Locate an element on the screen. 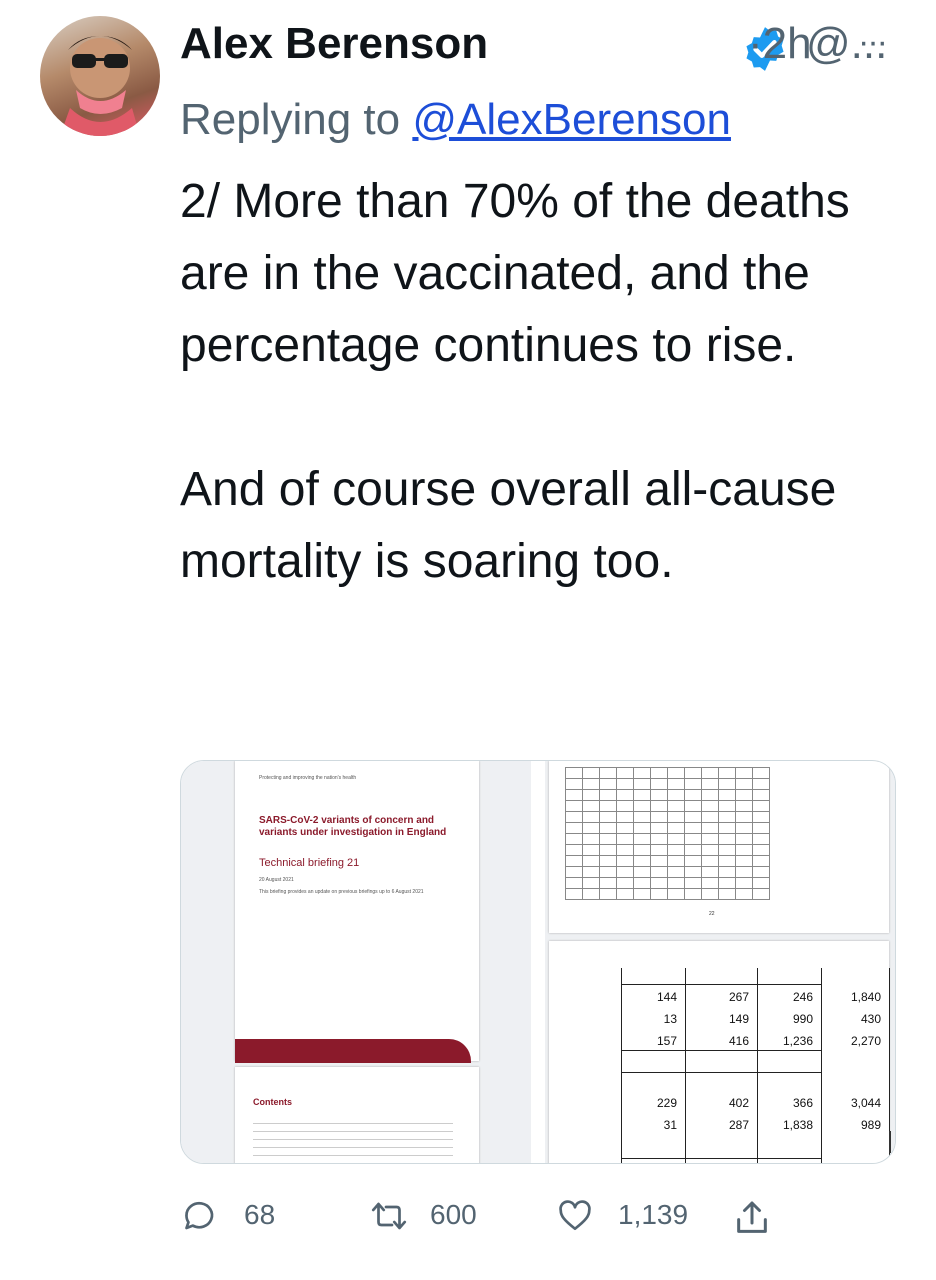 This screenshot has width=936, height=1280. table-cell: 13 is located at coordinates (670, 1019).